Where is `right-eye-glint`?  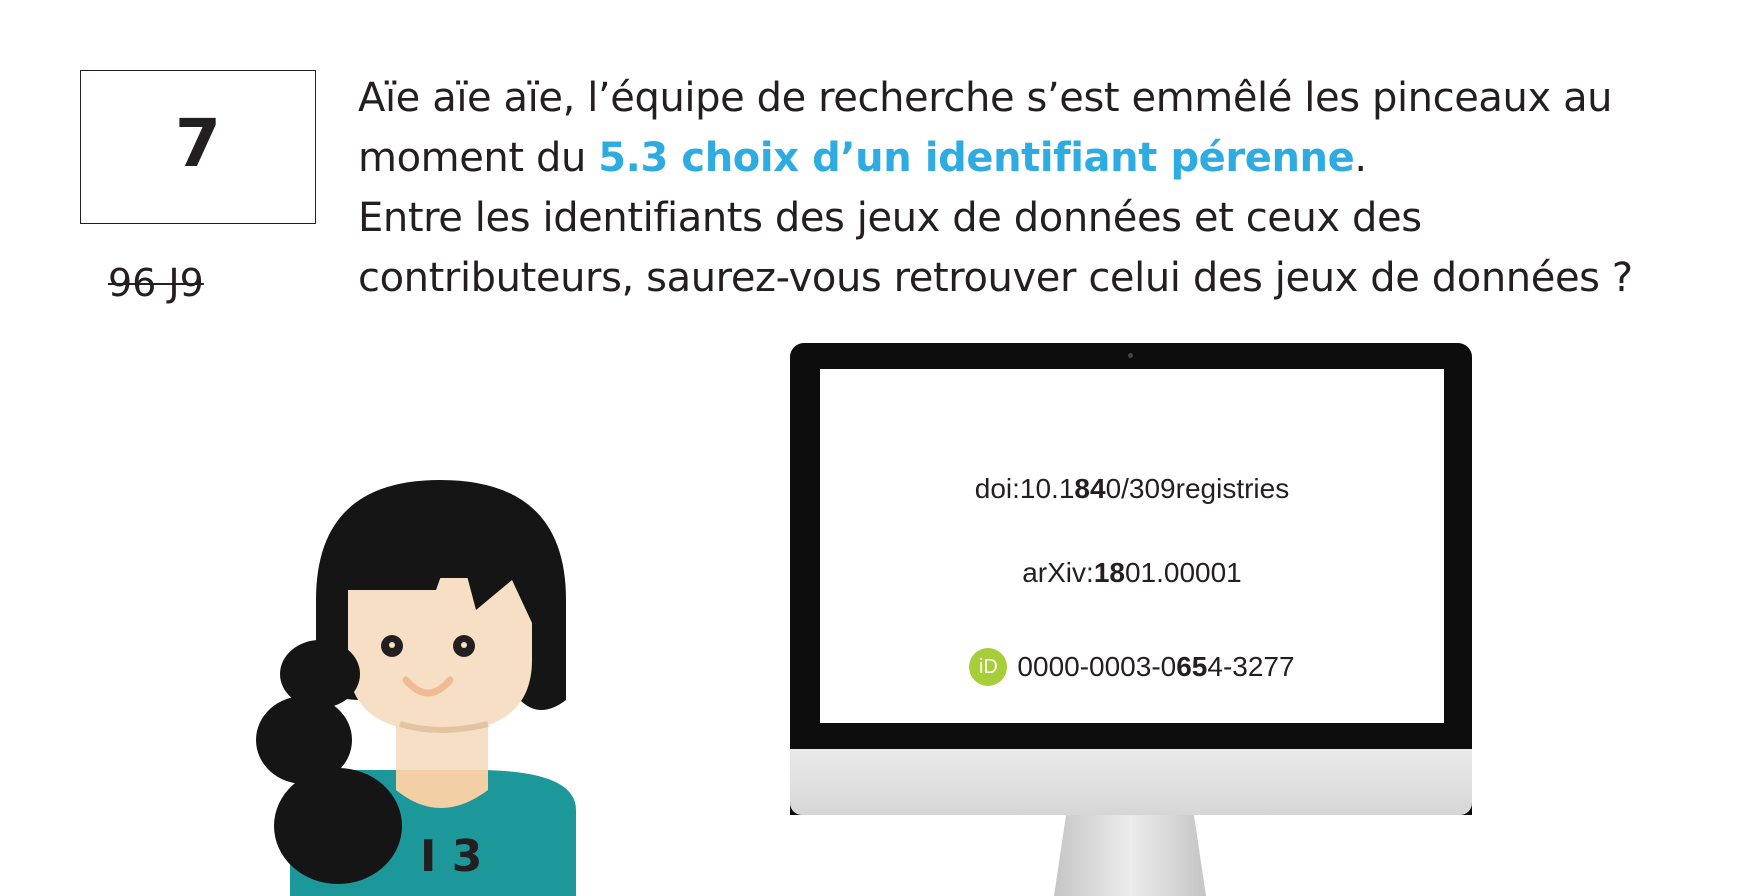 right-eye-glint is located at coordinates (464, 645).